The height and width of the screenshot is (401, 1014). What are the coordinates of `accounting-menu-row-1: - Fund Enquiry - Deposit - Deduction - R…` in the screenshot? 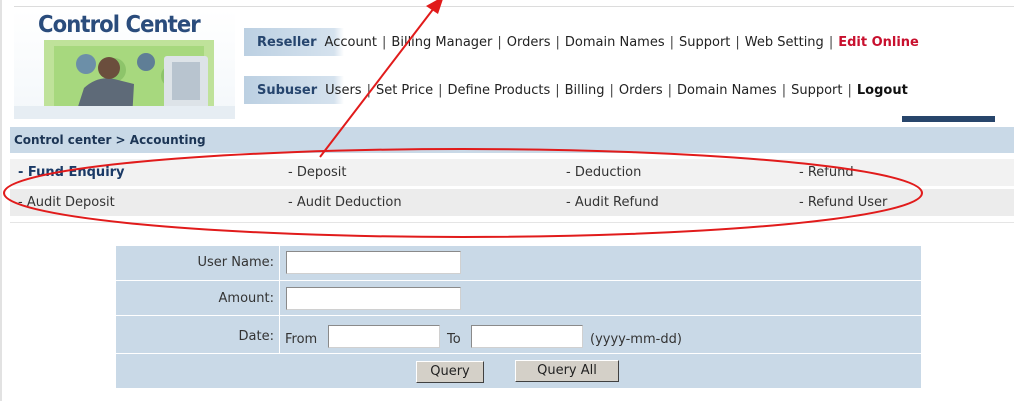 It's located at (512, 172).